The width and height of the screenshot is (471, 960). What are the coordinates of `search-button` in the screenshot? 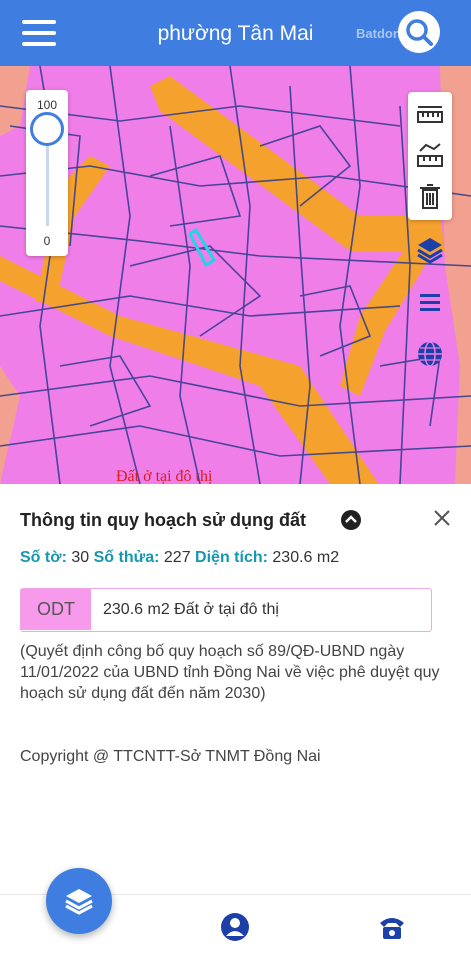 It's located at (419, 32).